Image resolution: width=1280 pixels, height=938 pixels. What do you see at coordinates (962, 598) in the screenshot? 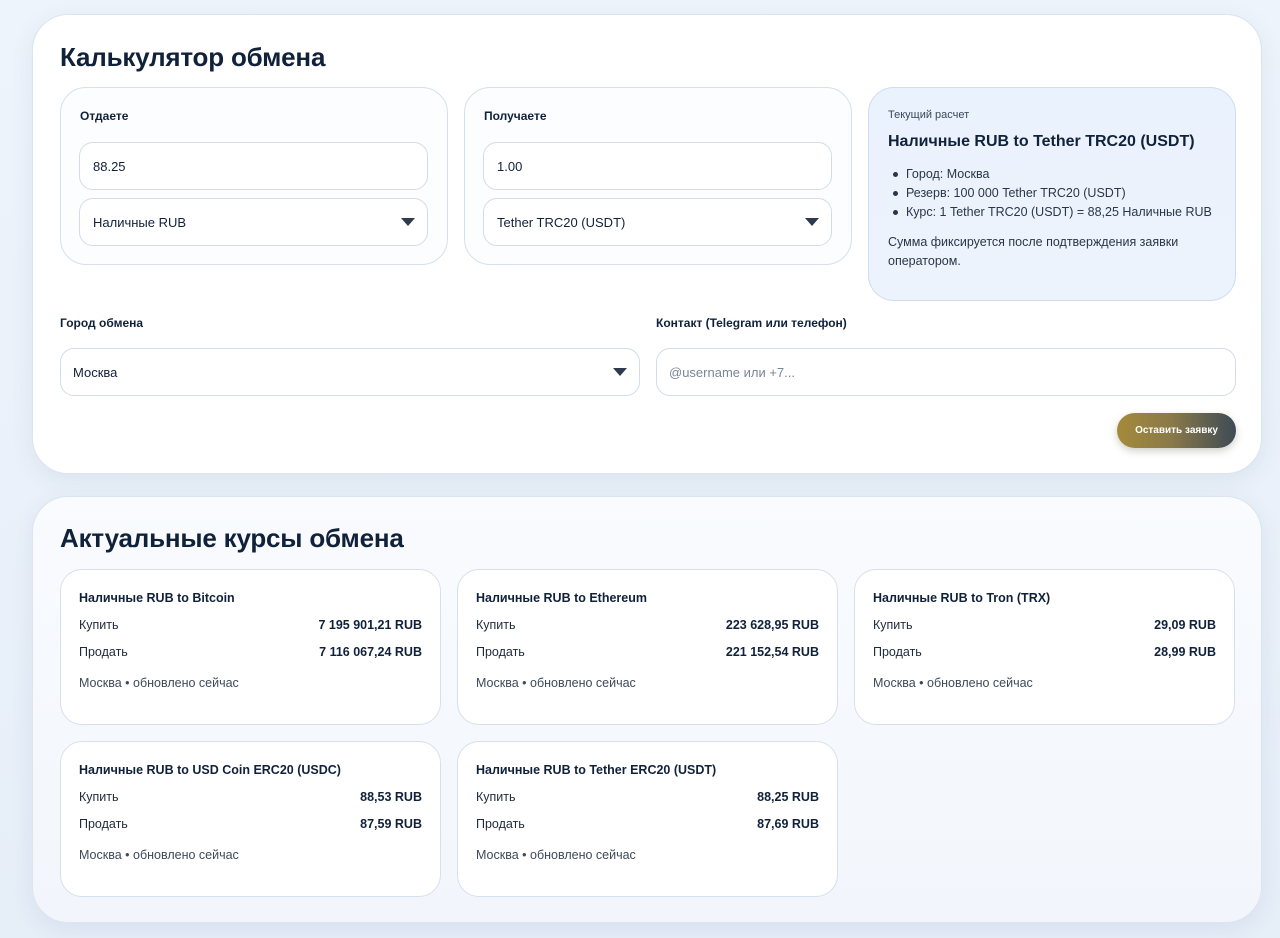
I see `rate-card-title: Наличные RUB to Tron (TRX)` at bounding box center [962, 598].